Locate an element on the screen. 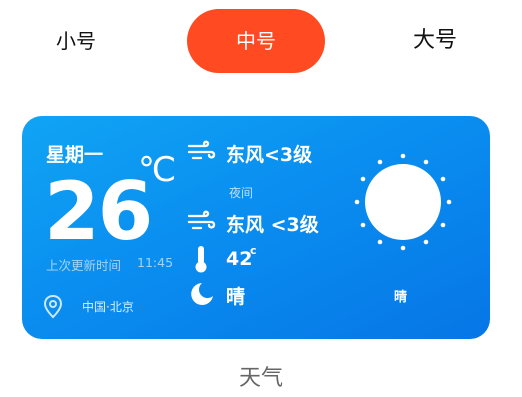  day-wind-text: 东风<3级 is located at coordinates (269, 155).